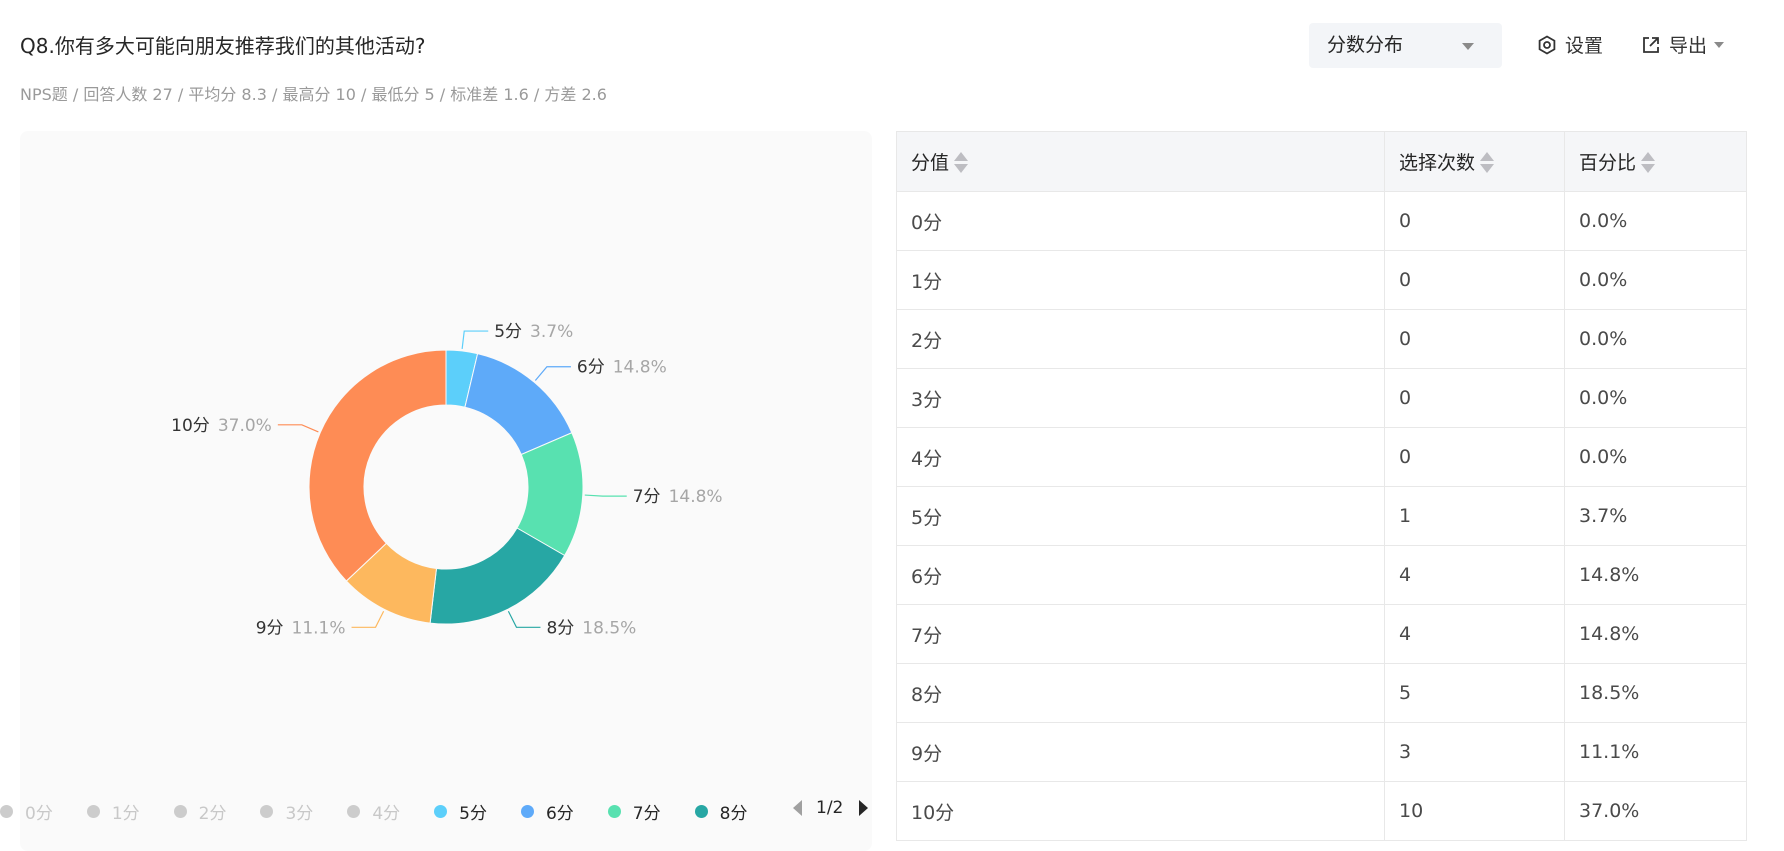 This screenshot has height=851, width=1784. Describe the element at coordinates (1140, 811) in the screenshot. I see `cell-score: 10分` at that location.